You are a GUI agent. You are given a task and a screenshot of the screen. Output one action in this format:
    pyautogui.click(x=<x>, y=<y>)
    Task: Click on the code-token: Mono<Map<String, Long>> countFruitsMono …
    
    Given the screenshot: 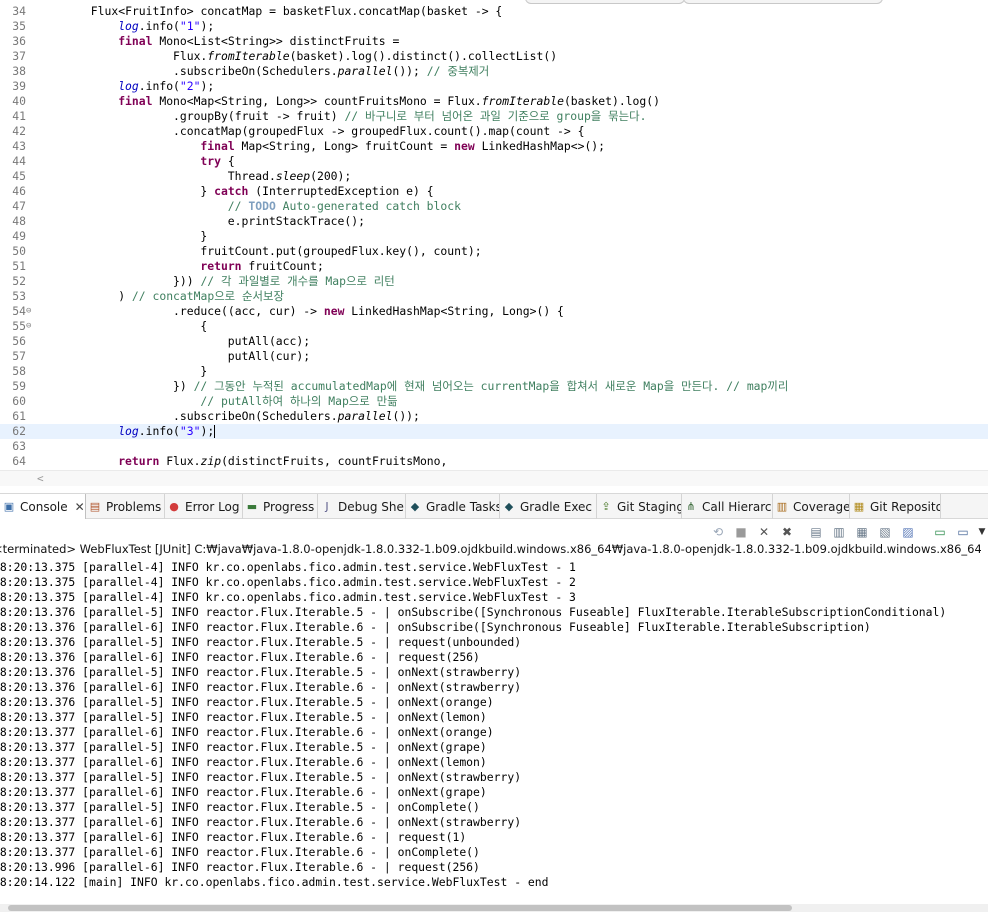 What is the action you would take?
    pyautogui.click(x=317, y=101)
    